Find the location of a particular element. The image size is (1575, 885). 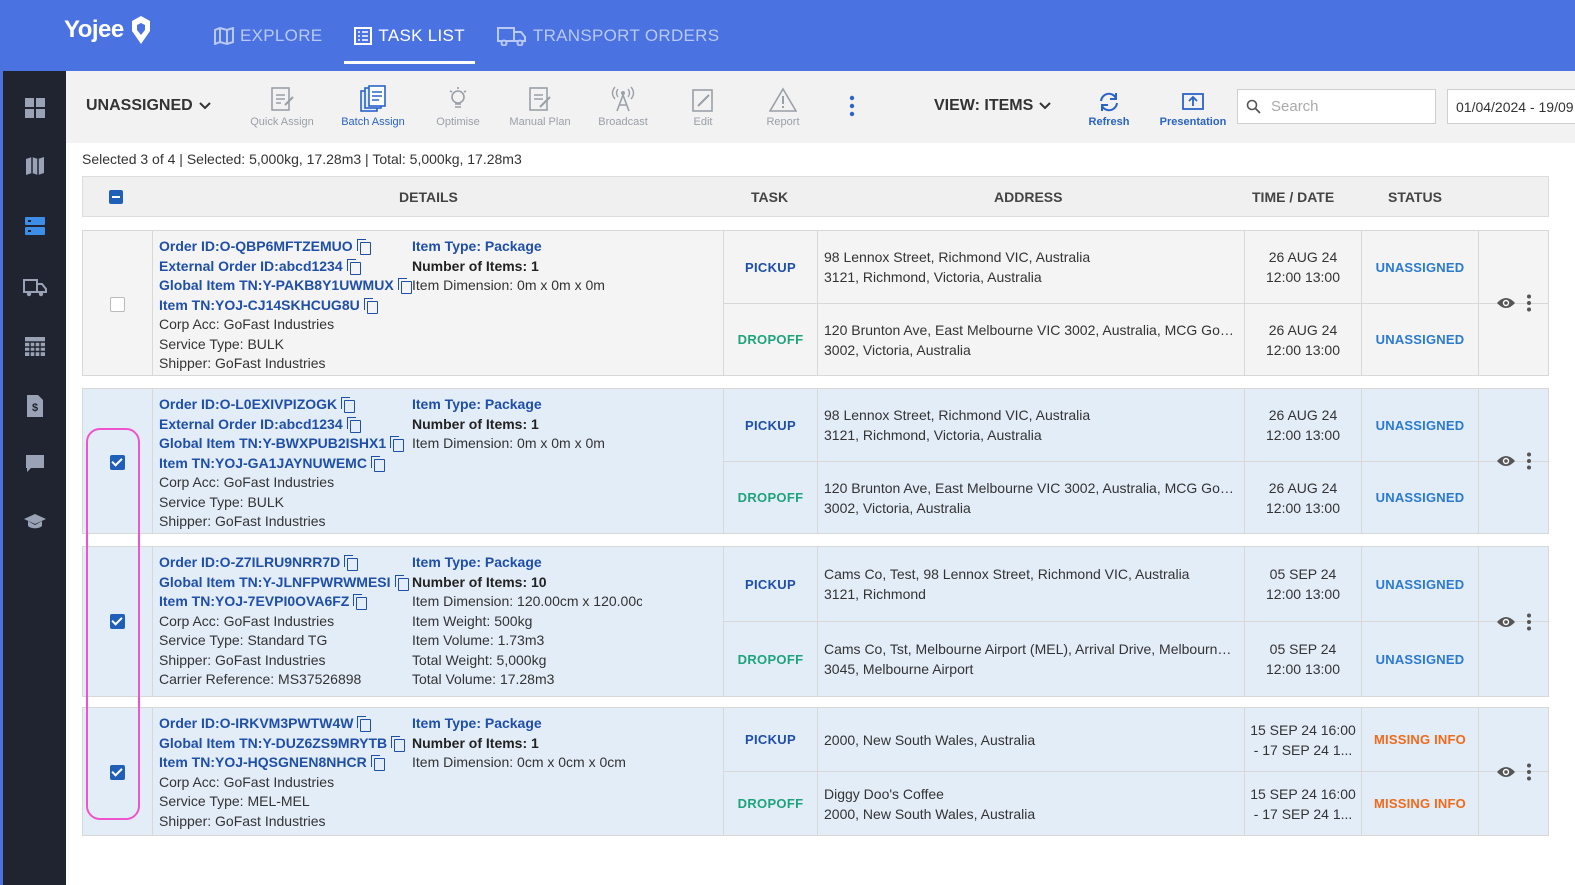

order-id-link: Order ID:O-Z7ILRU9NRR7D is located at coordinates (284, 563).